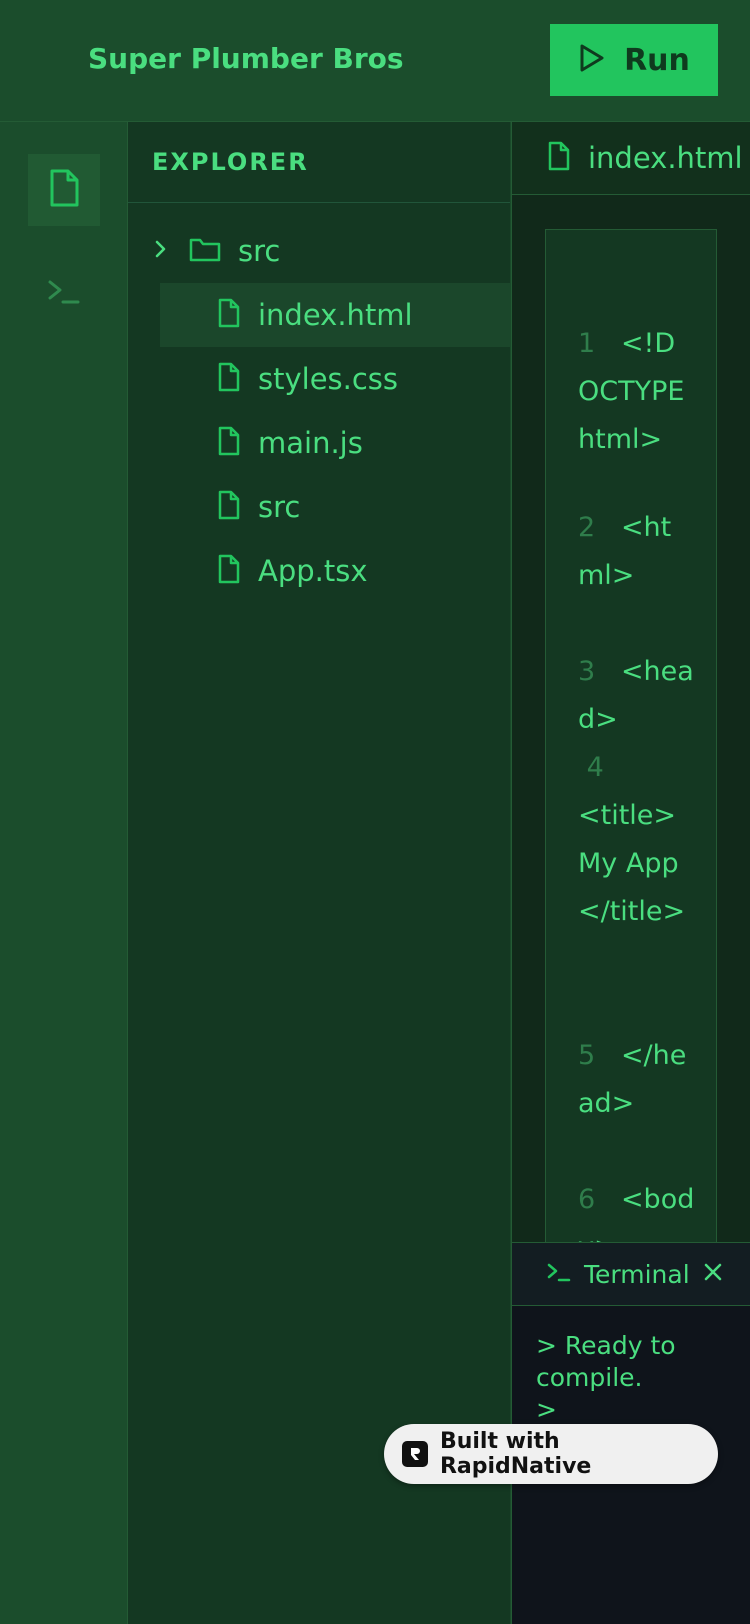  What do you see at coordinates (665, 158) in the screenshot?
I see `tab-label: index.html` at bounding box center [665, 158].